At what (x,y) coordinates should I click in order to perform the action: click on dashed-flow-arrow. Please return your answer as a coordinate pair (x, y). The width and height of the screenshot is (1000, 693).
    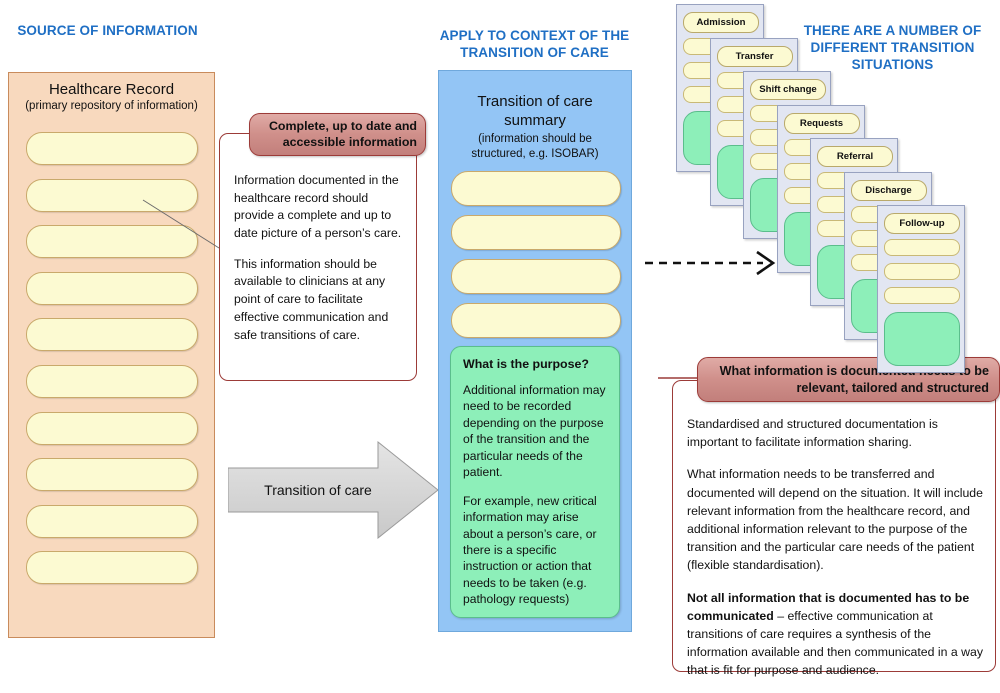
    Looking at the image, I should click on (710, 263).